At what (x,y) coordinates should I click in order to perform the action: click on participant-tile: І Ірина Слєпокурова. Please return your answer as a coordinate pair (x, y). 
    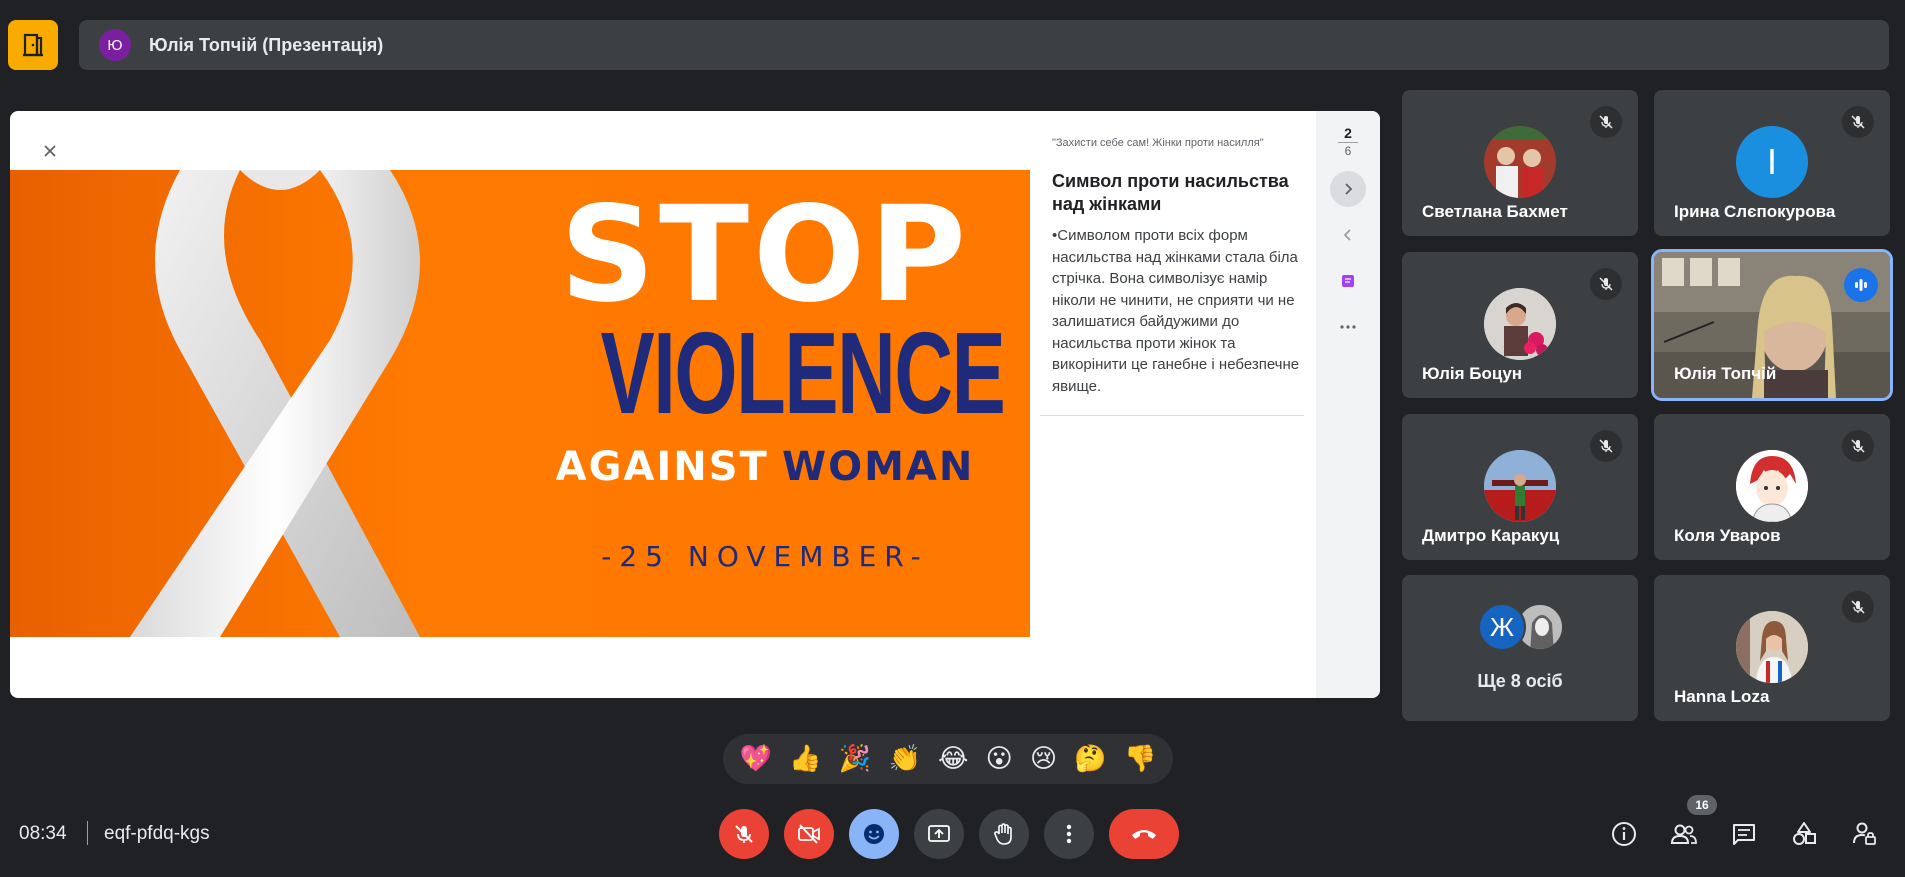
    Looking at the image, I should click on (1772, 163).